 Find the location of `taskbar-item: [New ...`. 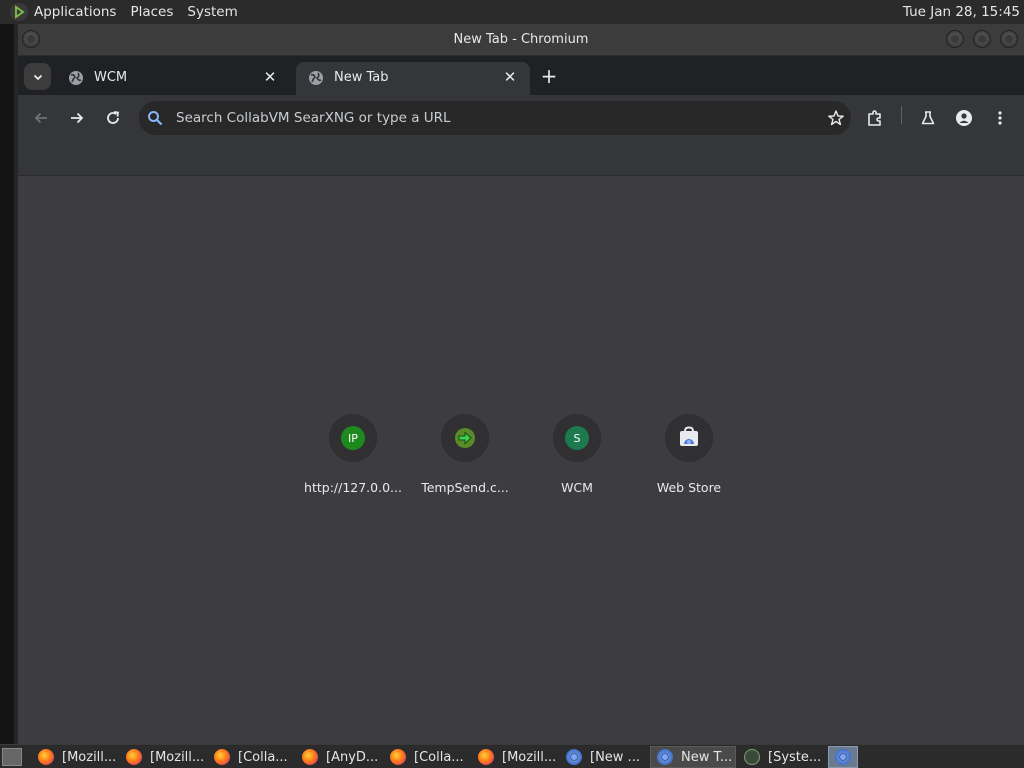

taskbar-item: [New ... is located at coordinates (603, 757).